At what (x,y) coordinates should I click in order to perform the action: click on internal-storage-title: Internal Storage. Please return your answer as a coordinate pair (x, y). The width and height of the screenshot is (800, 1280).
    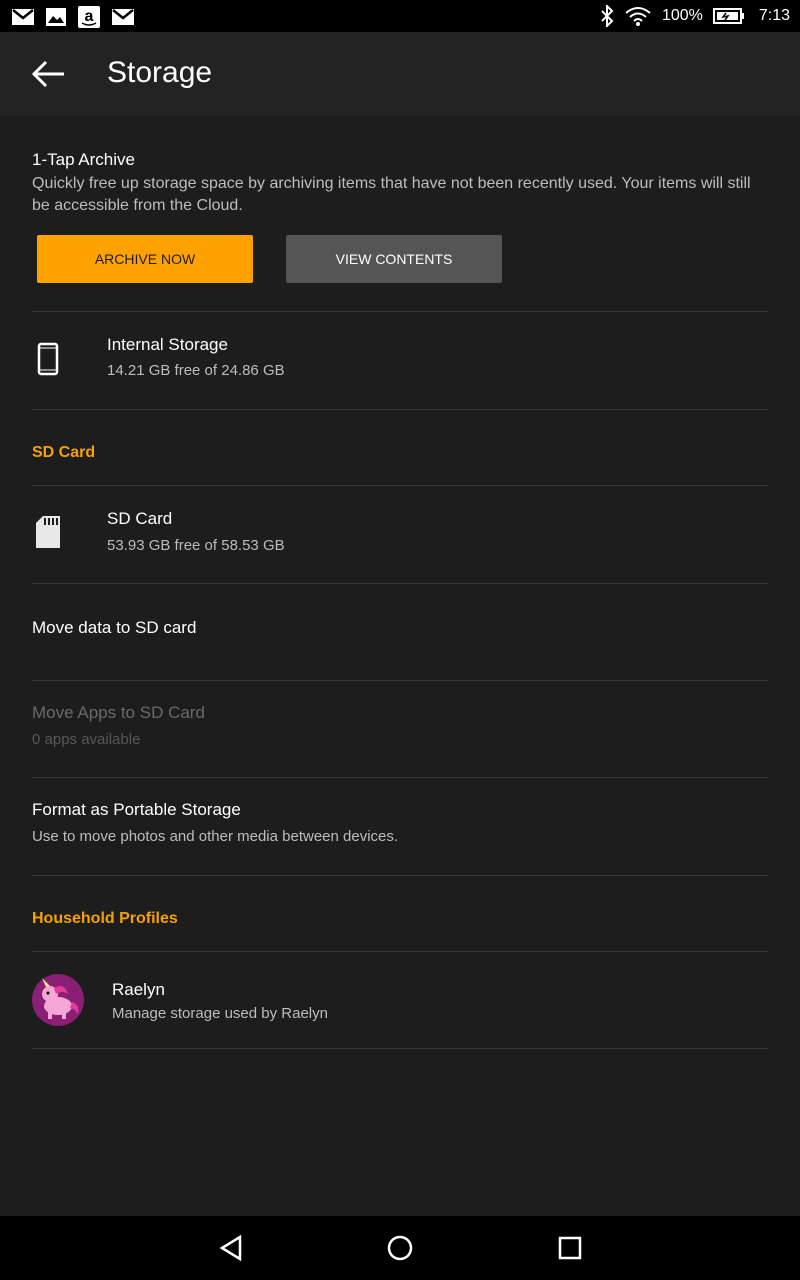
    Looking at the image, I should click on (167, 344).